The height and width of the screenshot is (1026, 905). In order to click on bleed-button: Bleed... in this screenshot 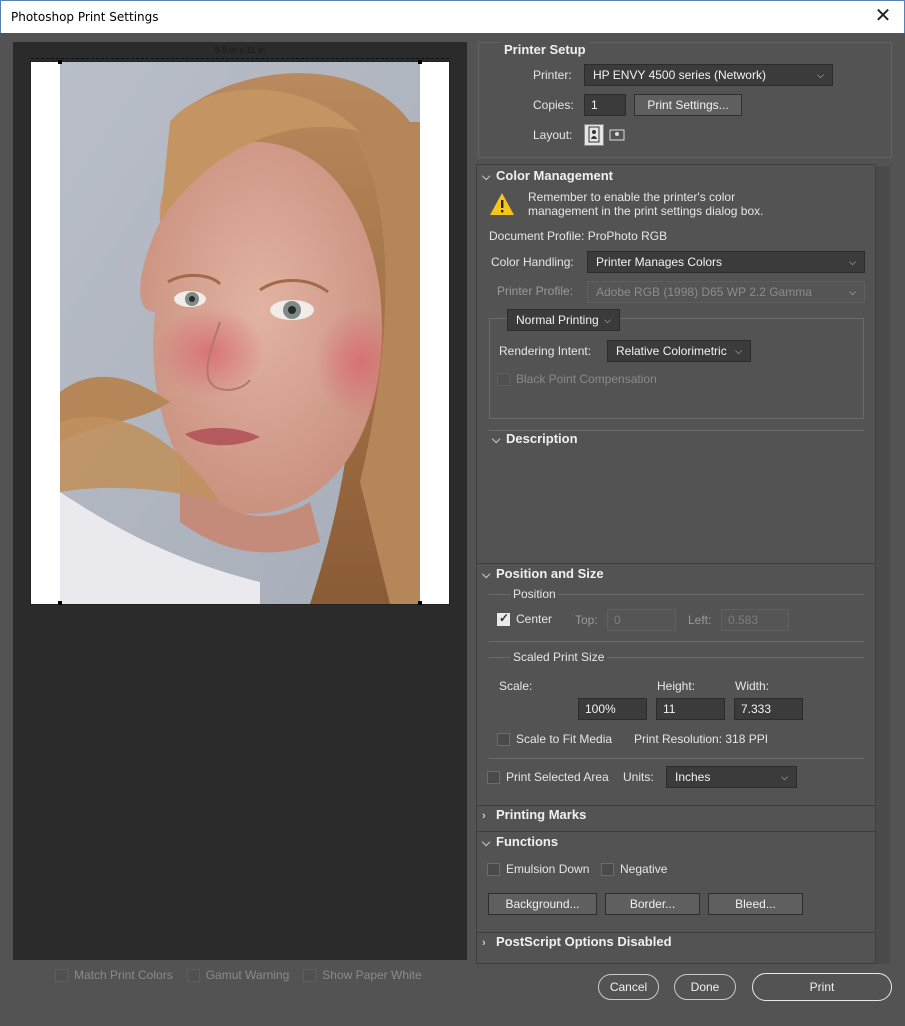, I will do `click(755, 904)`.